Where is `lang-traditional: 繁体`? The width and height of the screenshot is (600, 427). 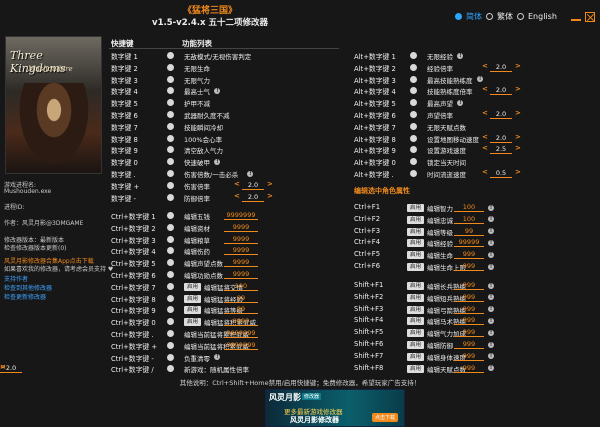 lang-traditional: 繁体 is located at coordinates (505, 16).